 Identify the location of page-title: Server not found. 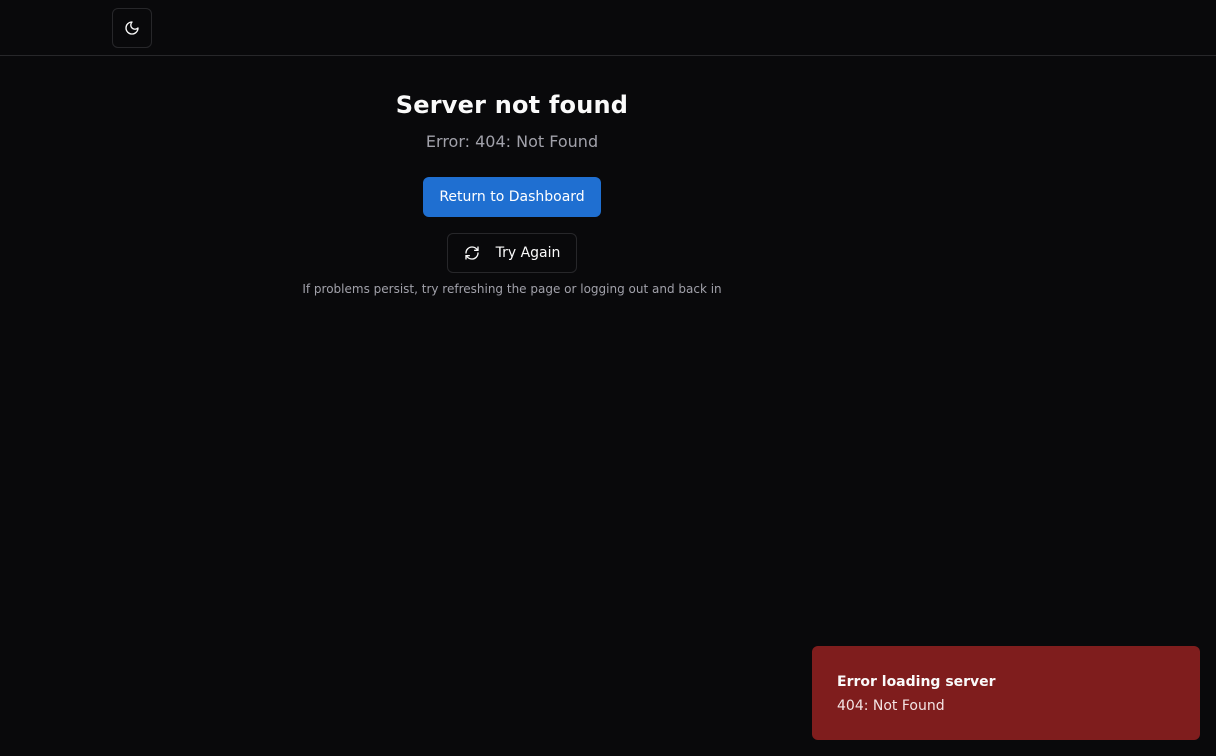
(512, 105).